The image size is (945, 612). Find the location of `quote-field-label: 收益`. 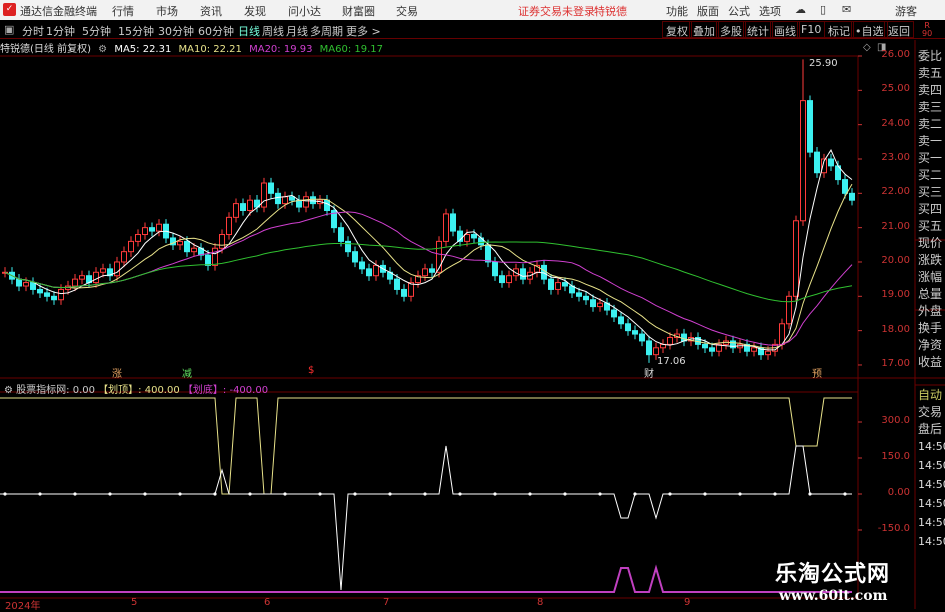

quote-field-label: 收益 is located at coordinates (930, 361).